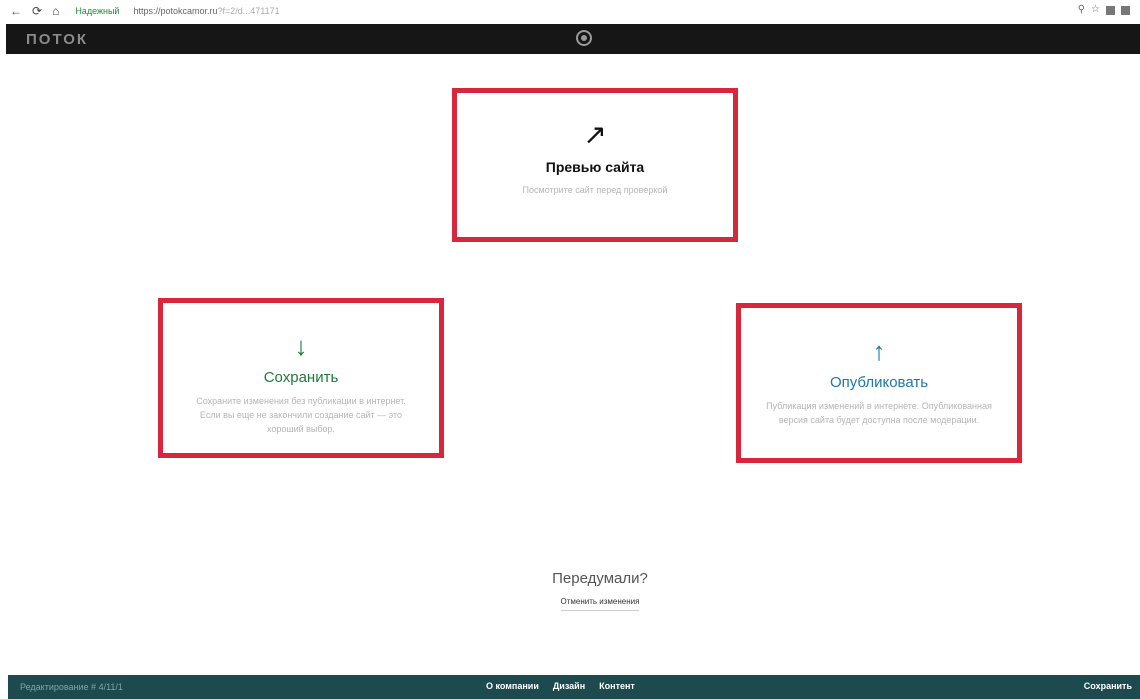  What do you see at coordinates (600, 590) in the screenshot?
I see `changed-mind-section: Передумали? Отменить изменения` at bounding box center [600, 590].